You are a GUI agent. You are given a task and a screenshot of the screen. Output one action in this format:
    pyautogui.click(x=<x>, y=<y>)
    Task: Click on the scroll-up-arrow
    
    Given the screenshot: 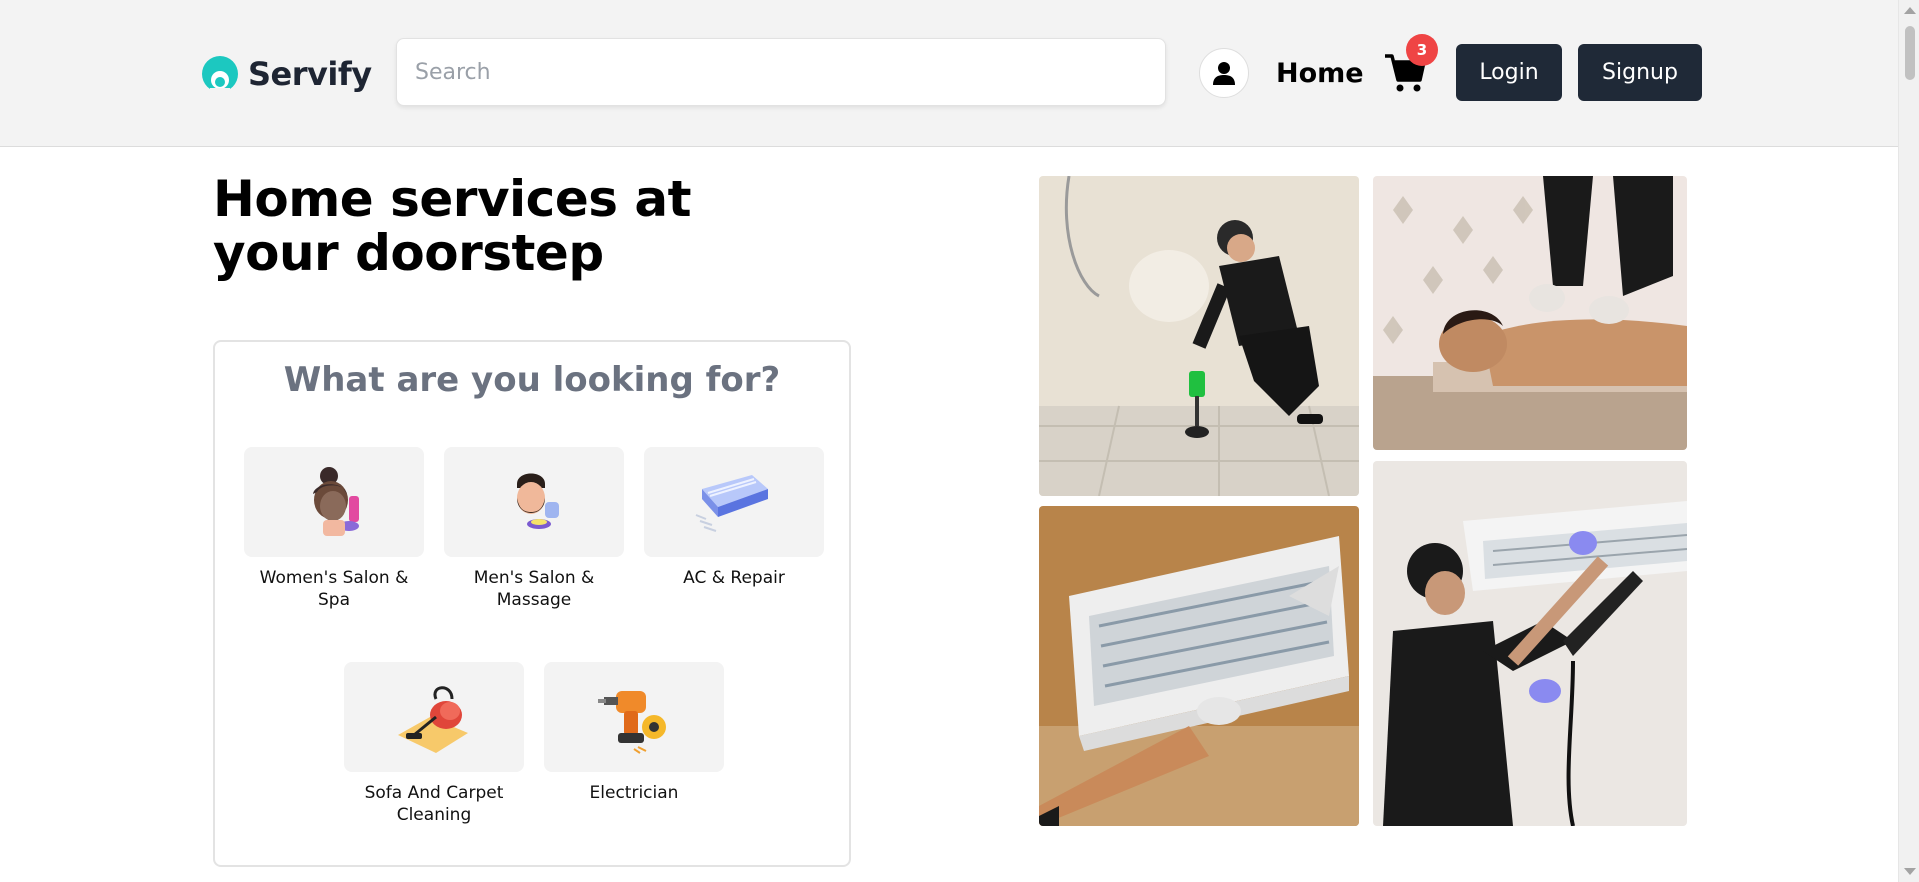 What is the action you would take?
    pyautogui.click(x=1910, y=10)
    